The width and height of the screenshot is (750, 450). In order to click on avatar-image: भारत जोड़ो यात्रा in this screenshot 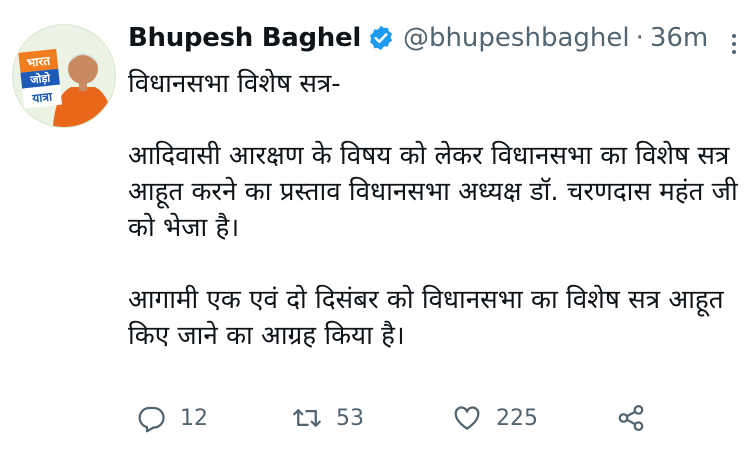, I will do `click(64, 76)`.